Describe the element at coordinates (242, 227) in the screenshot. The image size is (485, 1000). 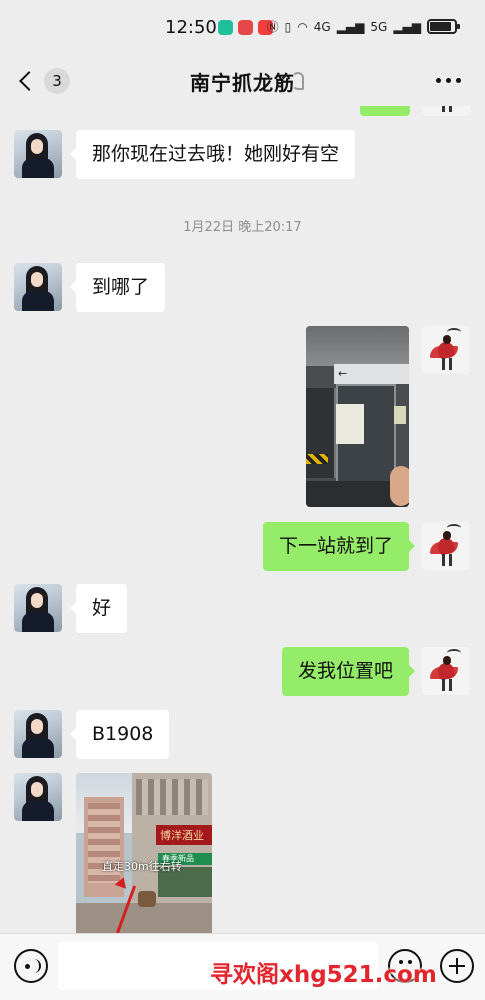
I see `timestamp-divider: 1月22日 晚上20:17` at that location.